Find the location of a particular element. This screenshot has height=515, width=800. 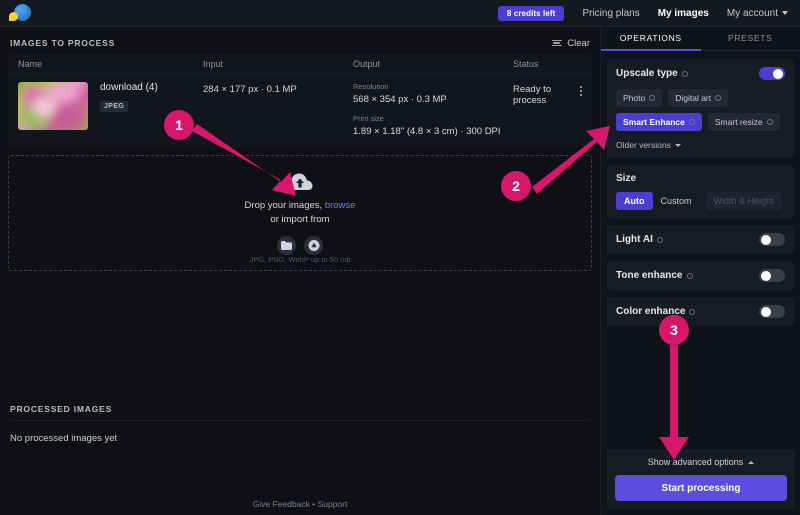

dropzone-text: Drop your images, browse or import from is located at coordinates (300, 213).